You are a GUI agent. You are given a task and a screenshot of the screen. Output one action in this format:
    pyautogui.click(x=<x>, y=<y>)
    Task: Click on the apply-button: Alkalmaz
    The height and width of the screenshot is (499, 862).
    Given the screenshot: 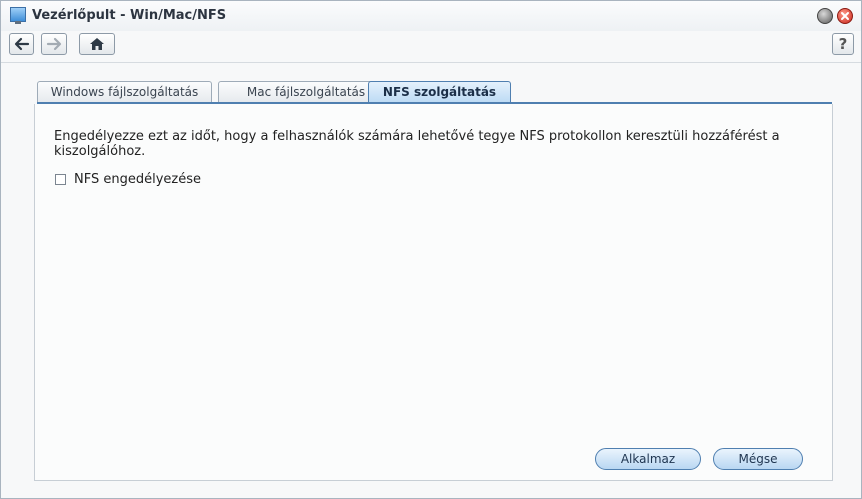 What is the action you would take?
    pyautogui.click(x=648, y=459)
    